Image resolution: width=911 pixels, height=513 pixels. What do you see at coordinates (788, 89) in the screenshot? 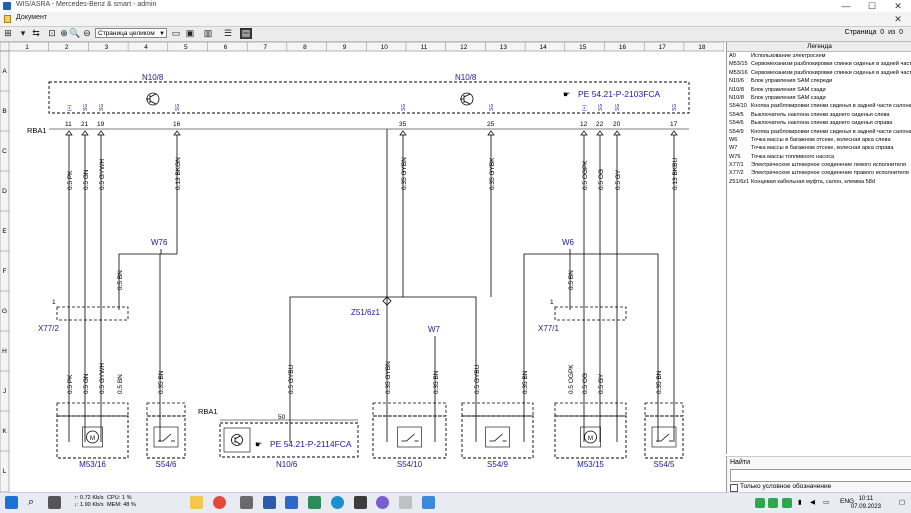
I see `legend-text: Блок управления SAM сзади` at bounding box center [788, 89].